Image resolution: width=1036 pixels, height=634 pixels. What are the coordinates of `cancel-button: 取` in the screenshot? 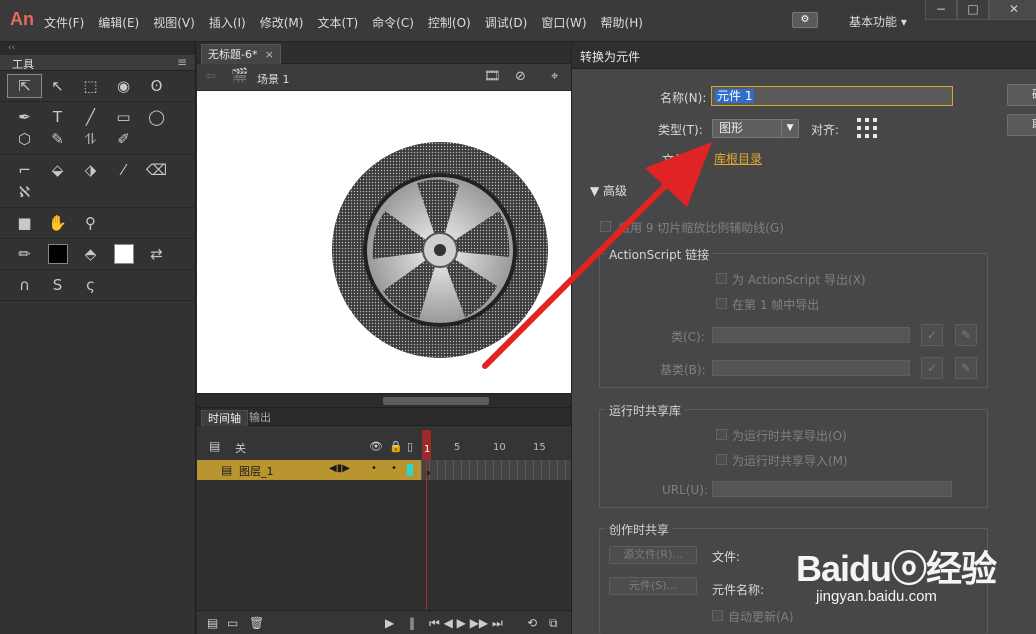 It's located at (1021, 125).